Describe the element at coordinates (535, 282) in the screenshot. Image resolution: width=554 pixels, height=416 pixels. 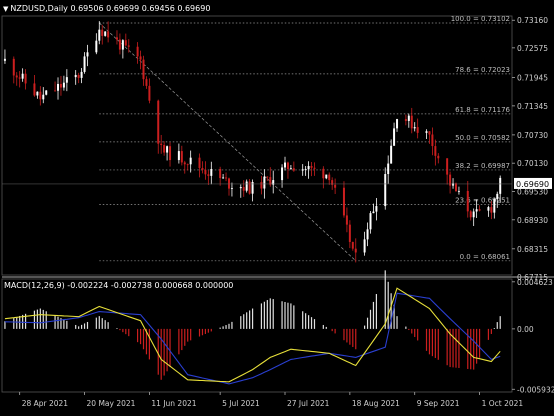
I see `macd-axis-label: 0.004623` at that location.